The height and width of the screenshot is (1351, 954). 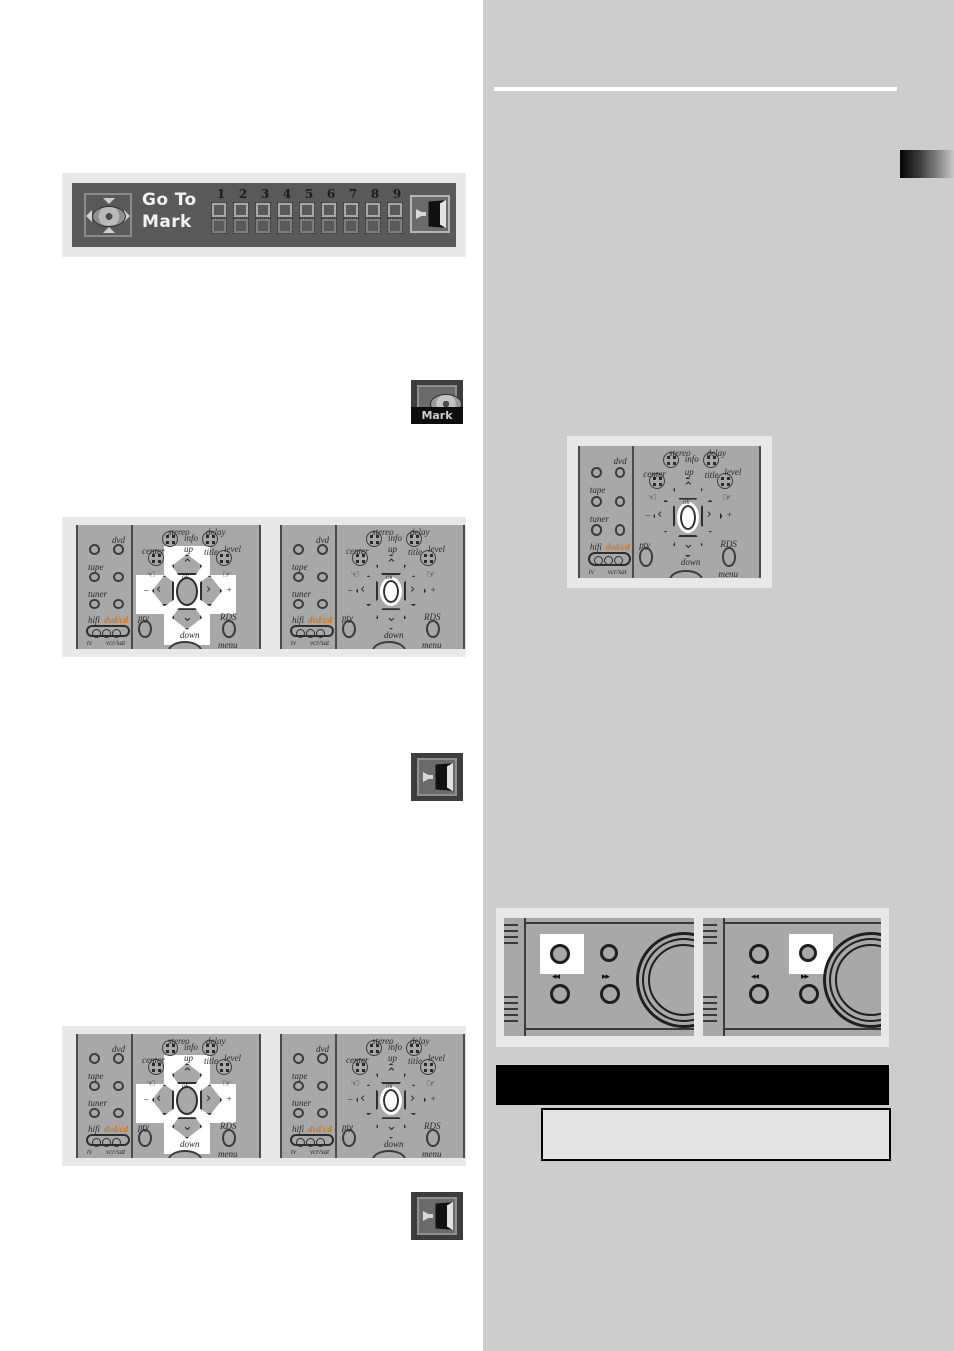 I want to click on remote-label-tape: tape, so click(x=597, y=490).